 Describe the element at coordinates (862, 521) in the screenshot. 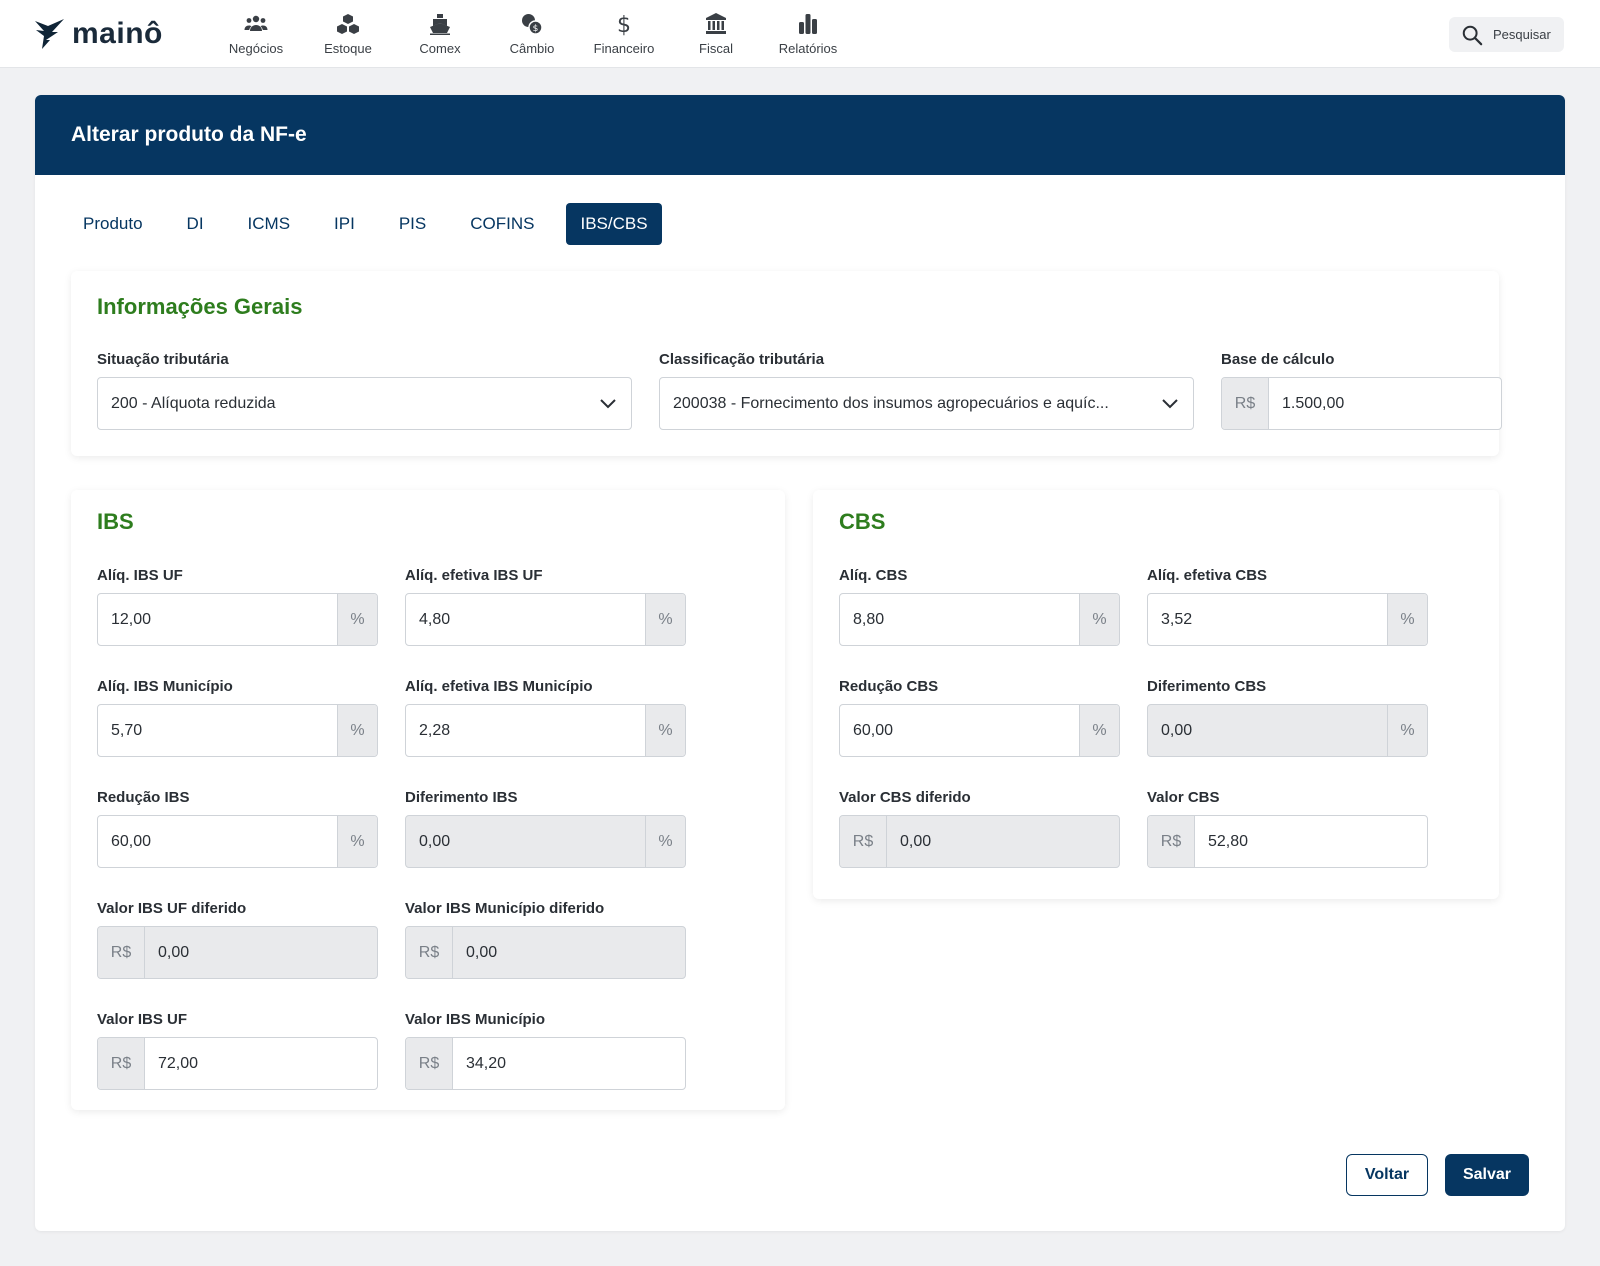

I see `cbs-title: CBS` at that location.